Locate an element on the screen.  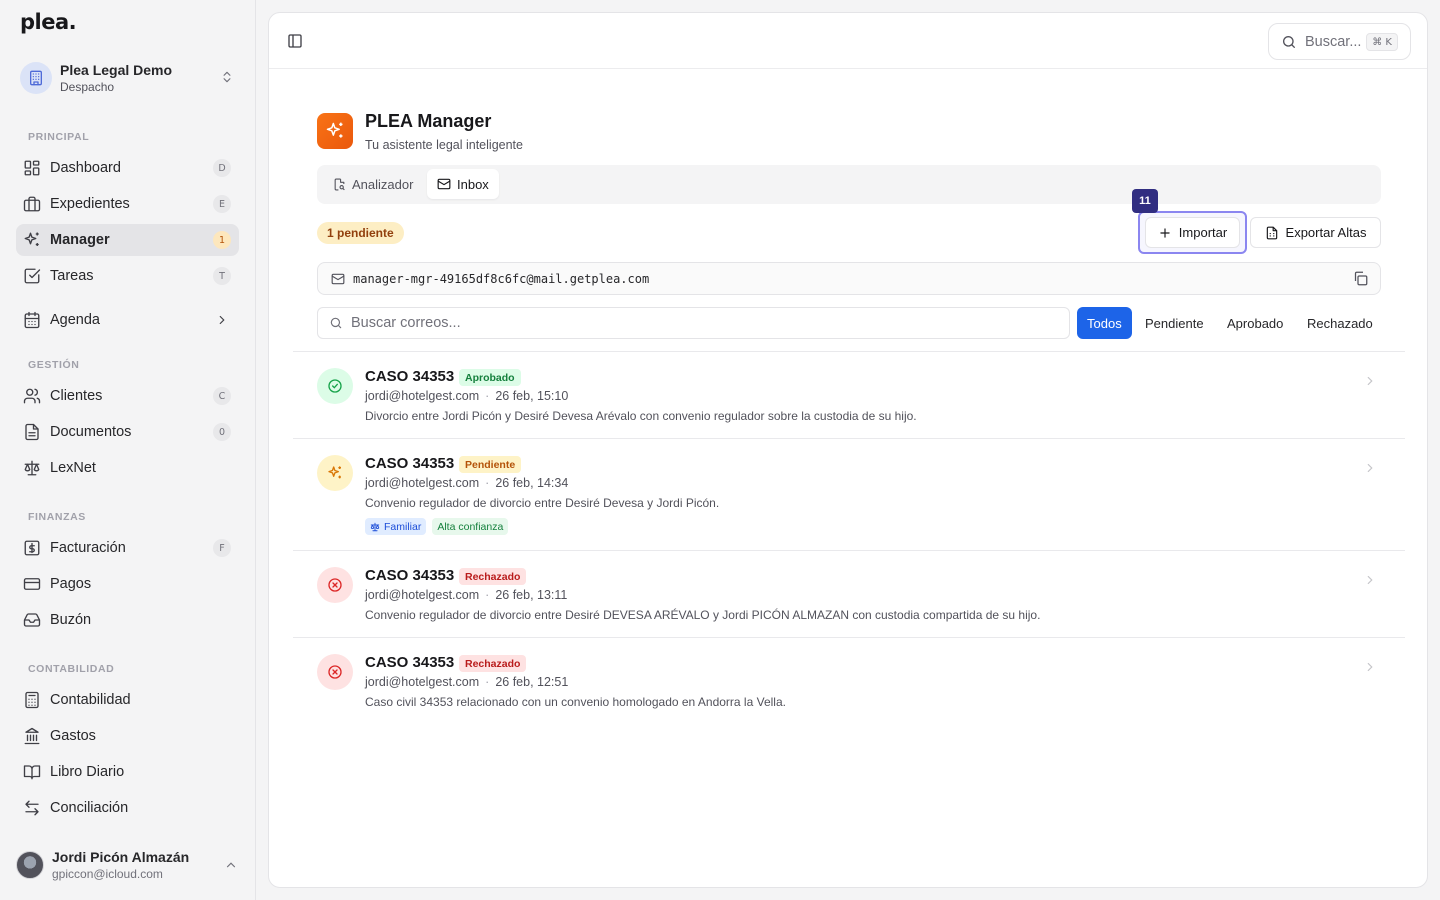
sidebar-item-label: Clientes is located at coordinates (76, 396).